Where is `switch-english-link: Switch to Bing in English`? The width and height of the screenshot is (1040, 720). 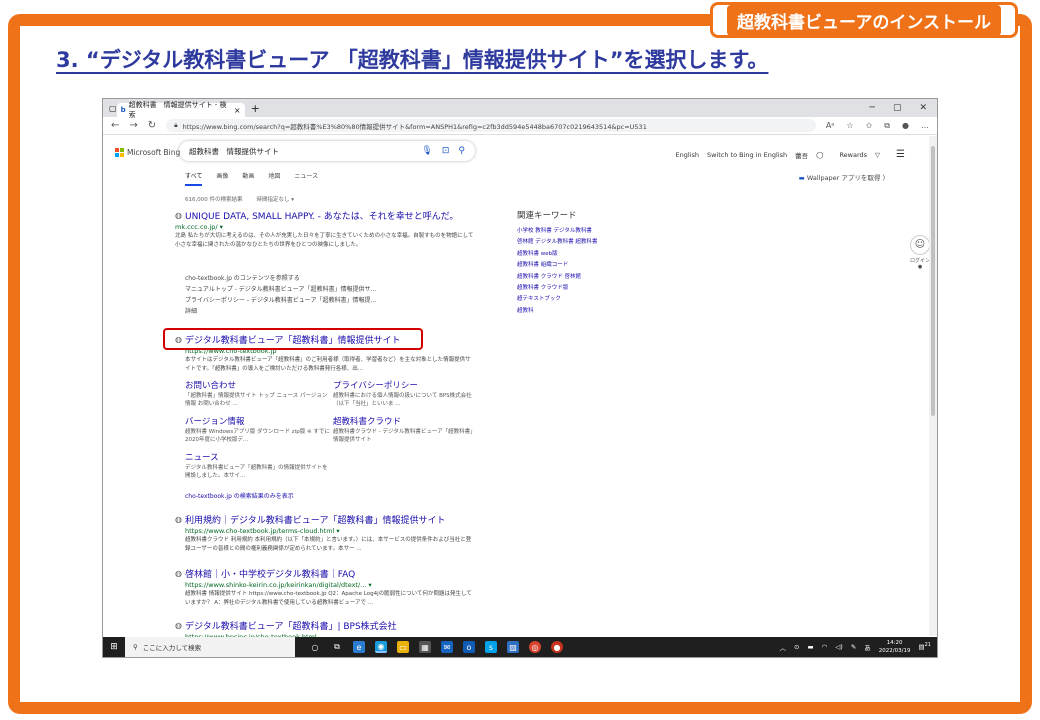
switch-english-link: Switch to Bing in English is located at coordinates (747, 155).